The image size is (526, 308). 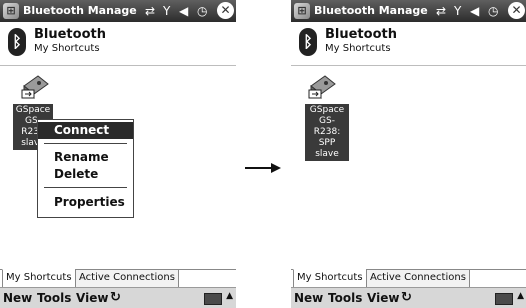 I want to click on transition-arrow-icon, so click(x=263, y=168).